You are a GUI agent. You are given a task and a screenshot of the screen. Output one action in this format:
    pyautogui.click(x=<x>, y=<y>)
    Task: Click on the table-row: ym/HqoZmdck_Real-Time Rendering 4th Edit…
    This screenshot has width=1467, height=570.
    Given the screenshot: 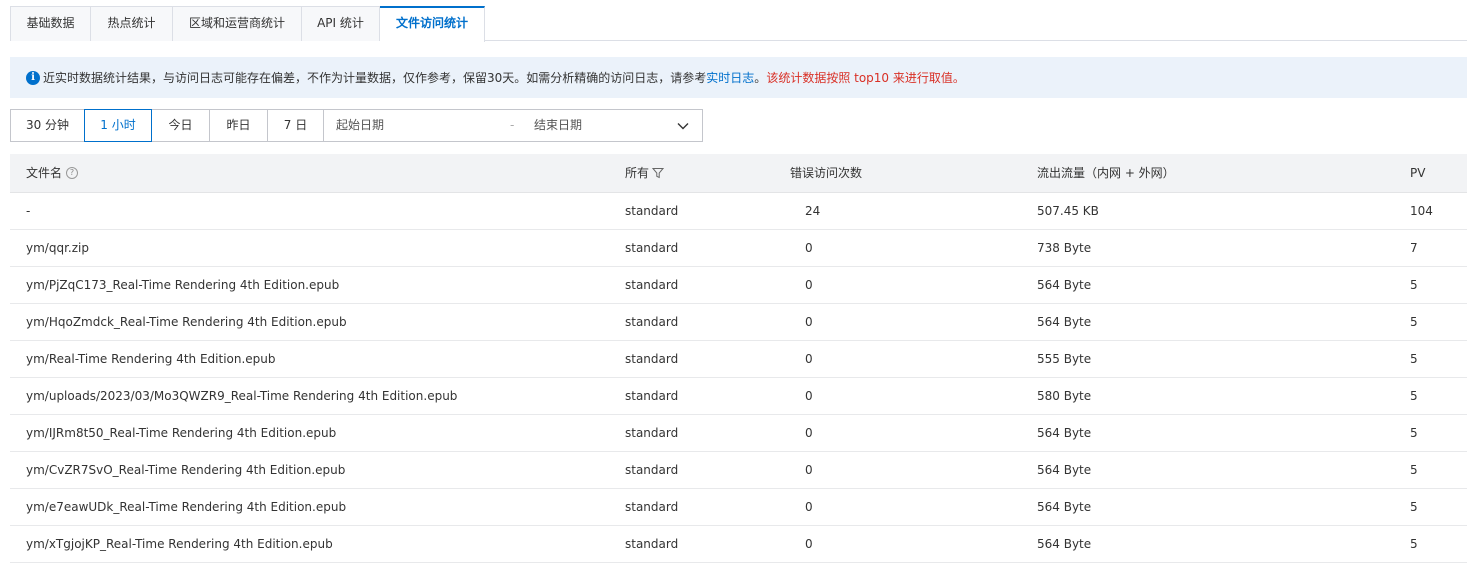 What is the action you would take?
    pyautogui.click(x=738, y=322)
    